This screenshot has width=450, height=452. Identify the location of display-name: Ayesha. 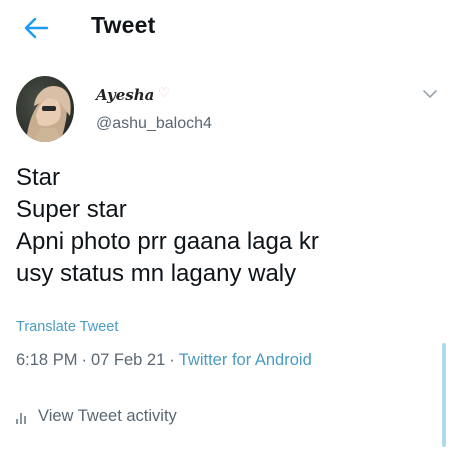
(125, 95).